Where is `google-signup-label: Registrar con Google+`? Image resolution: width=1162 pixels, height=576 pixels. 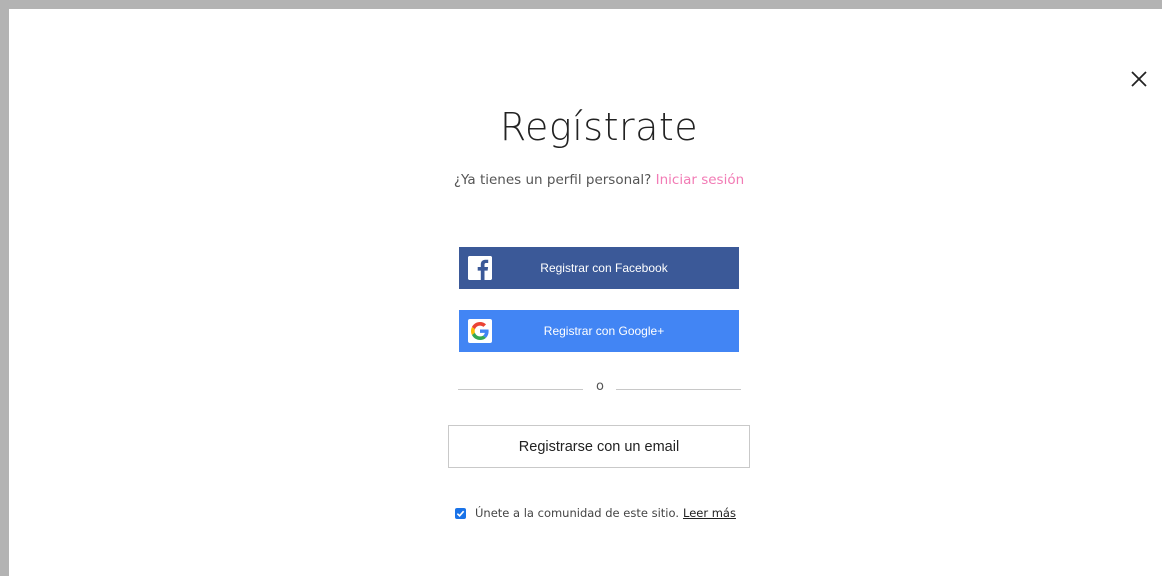
google-signup-label: Registrar con Google+ is located at coordinates (604, 331).